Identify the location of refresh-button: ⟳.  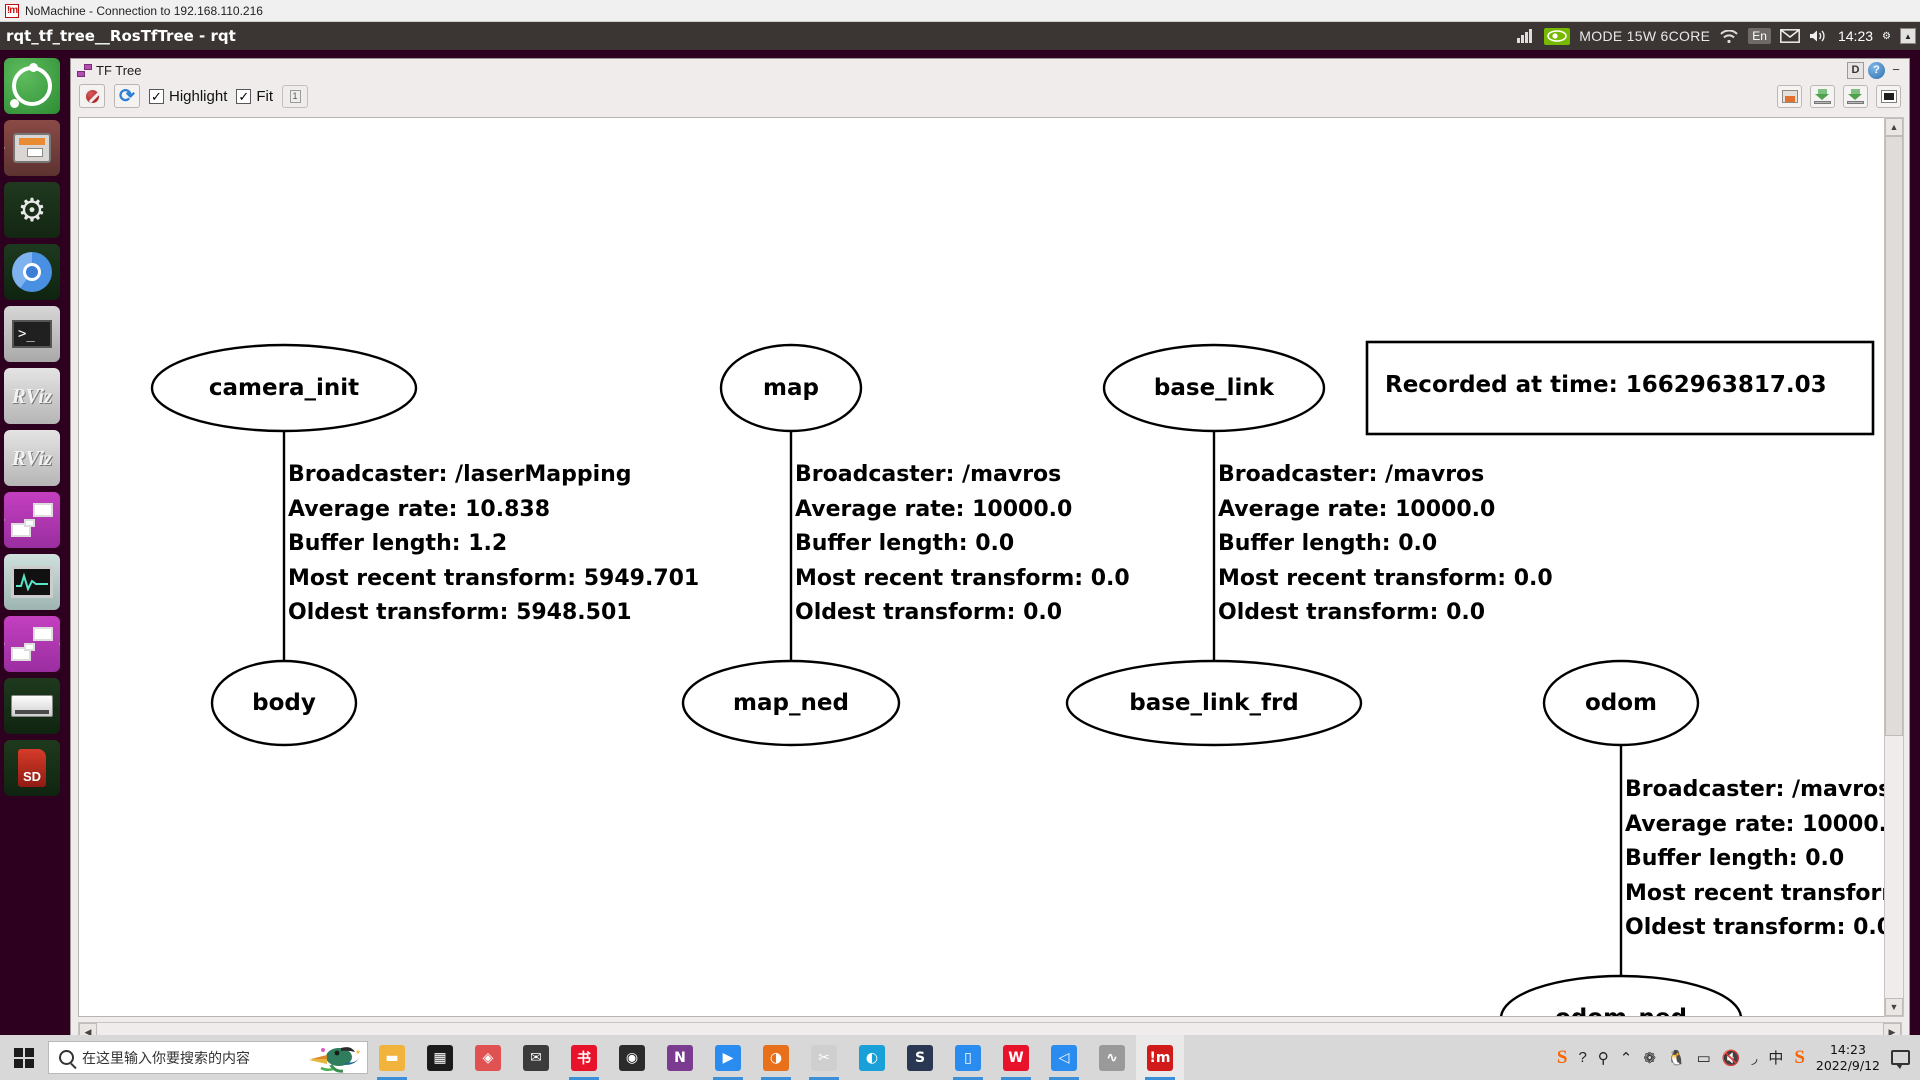
(127, 96).